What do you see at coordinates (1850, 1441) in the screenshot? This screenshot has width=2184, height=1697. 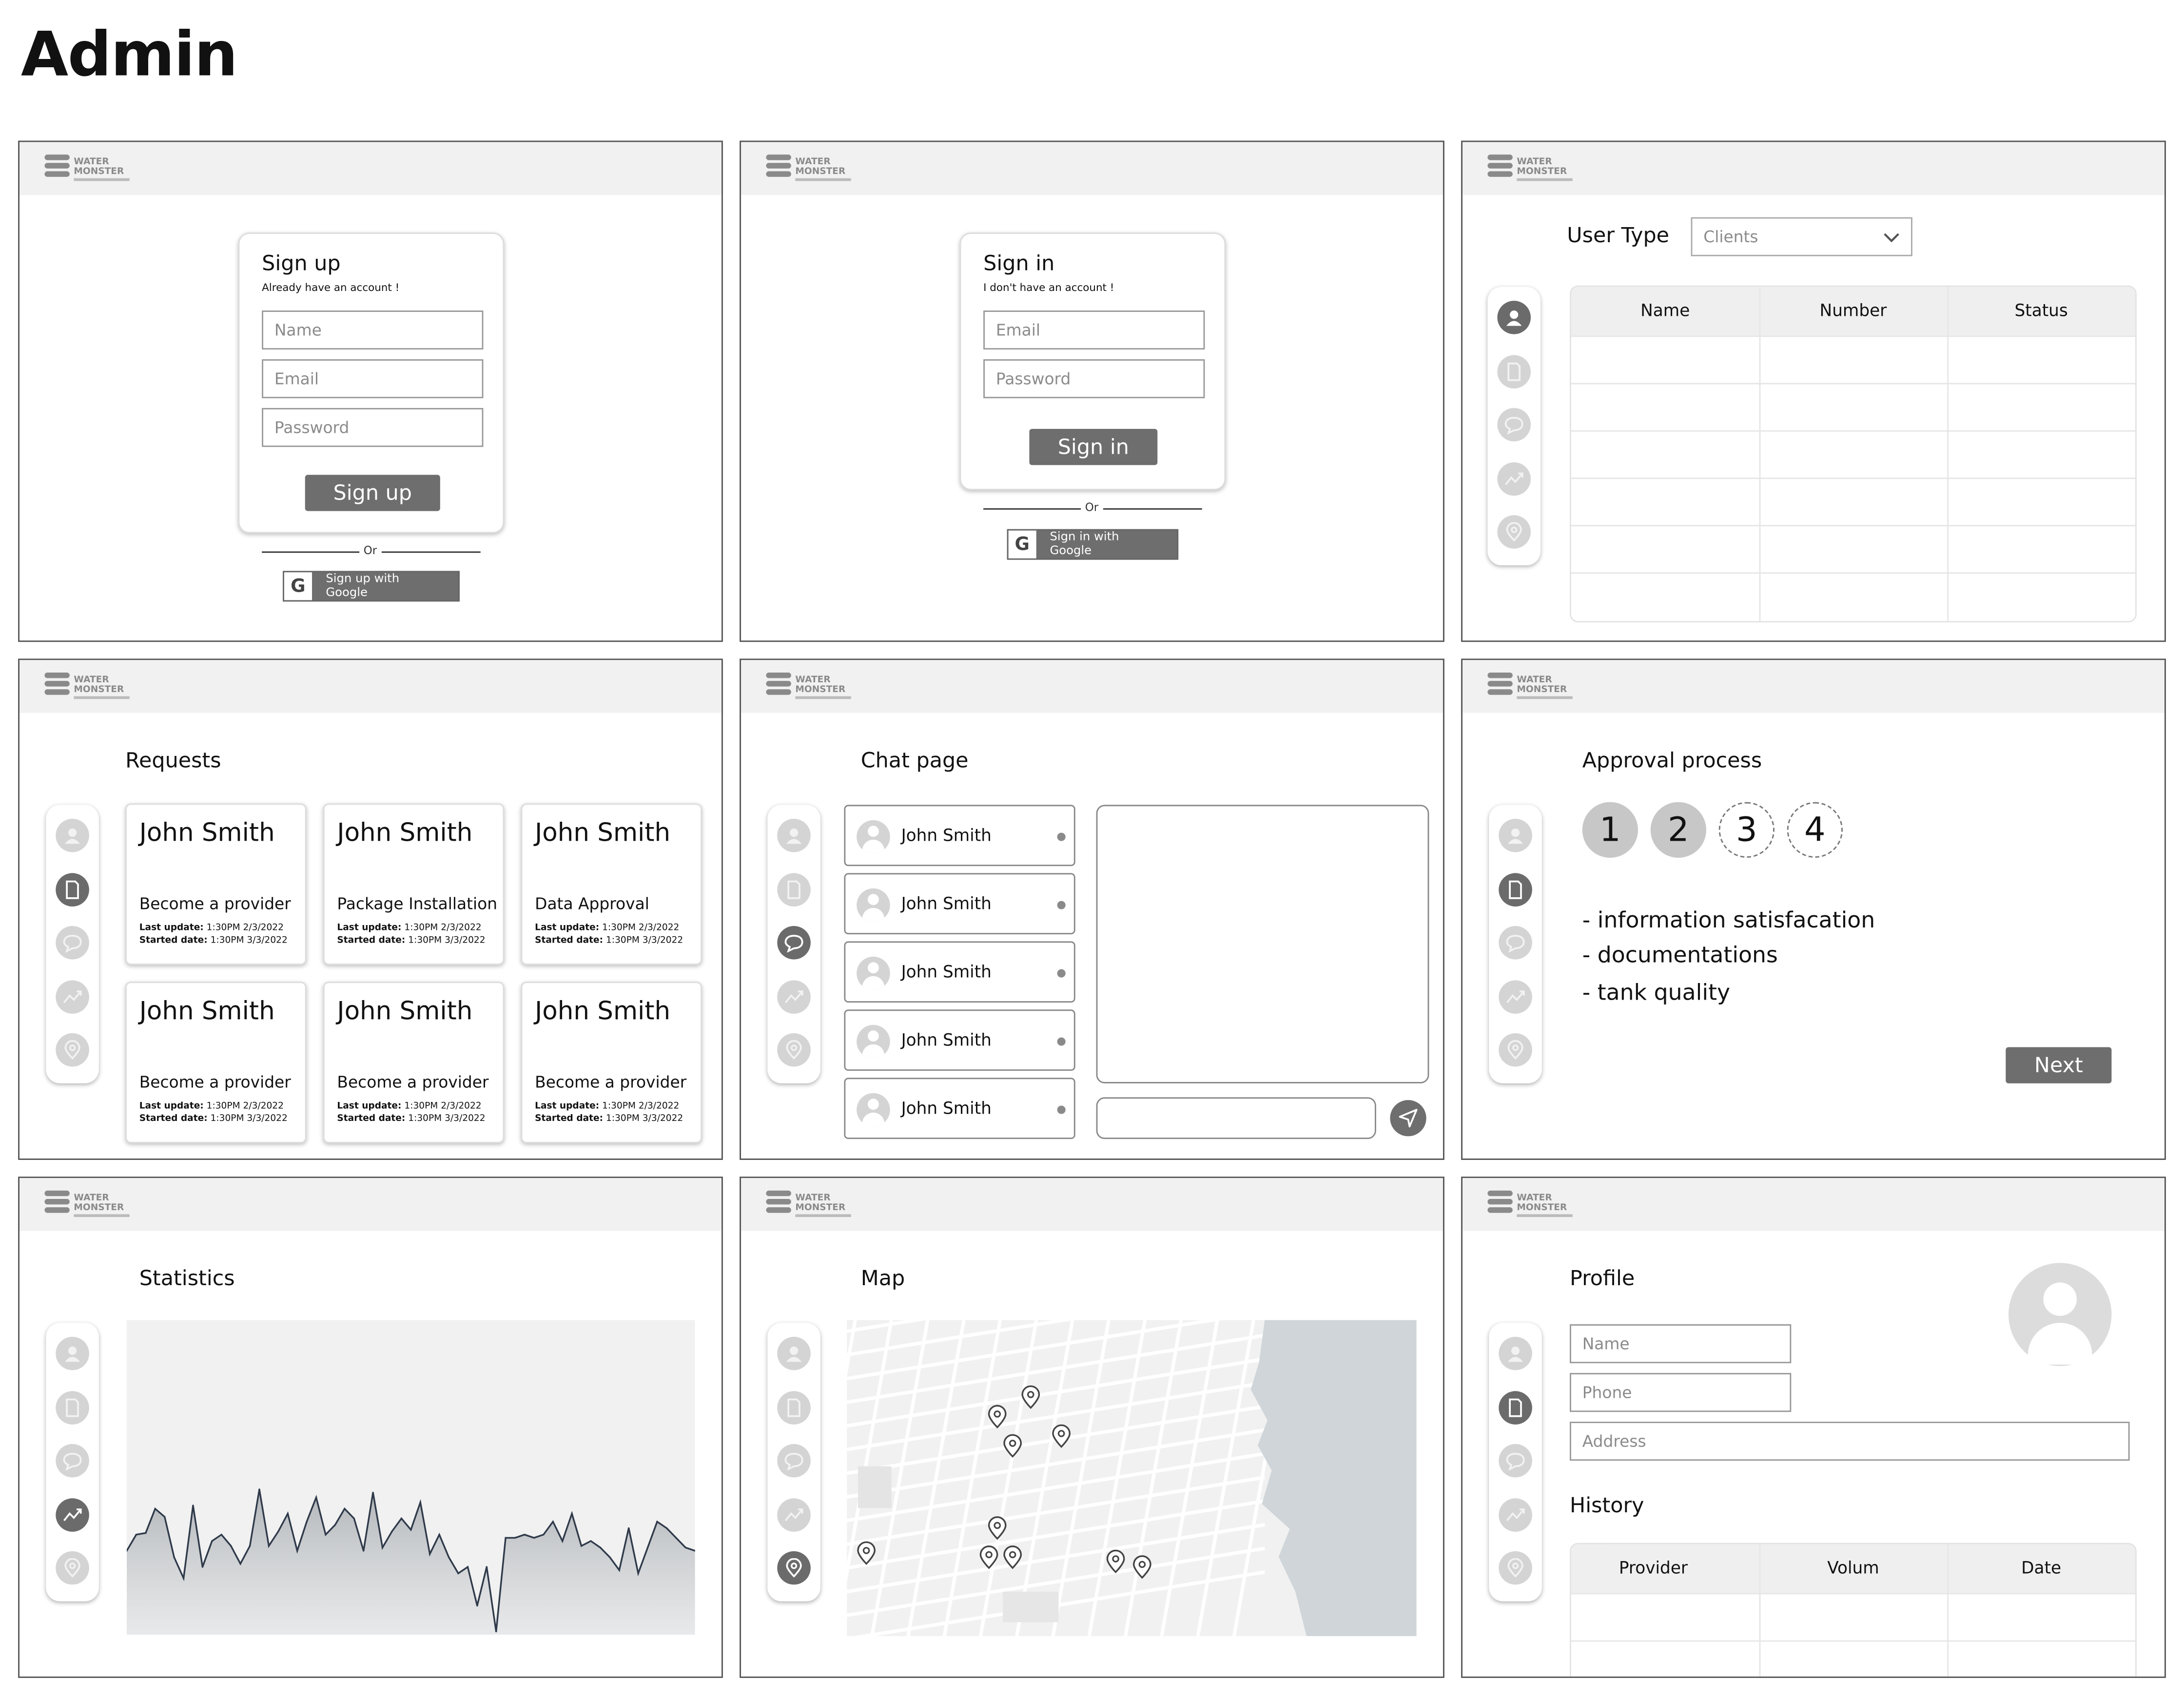 I see `address-field: Address` at bounding box center [1850, 1441].